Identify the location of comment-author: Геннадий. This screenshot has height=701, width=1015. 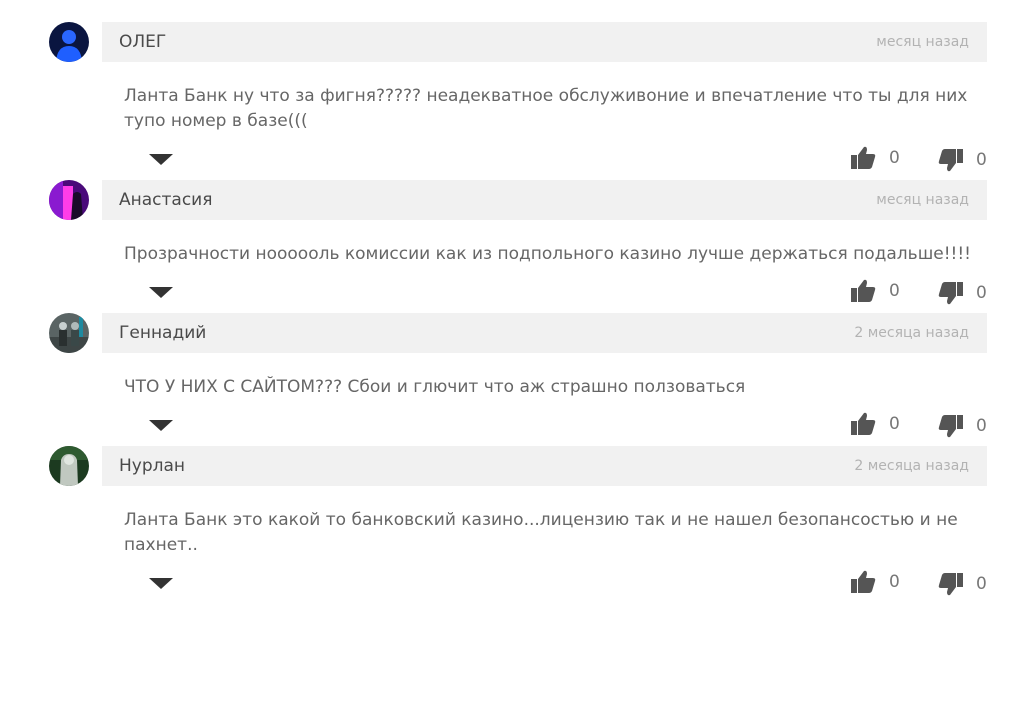
(162, 333).